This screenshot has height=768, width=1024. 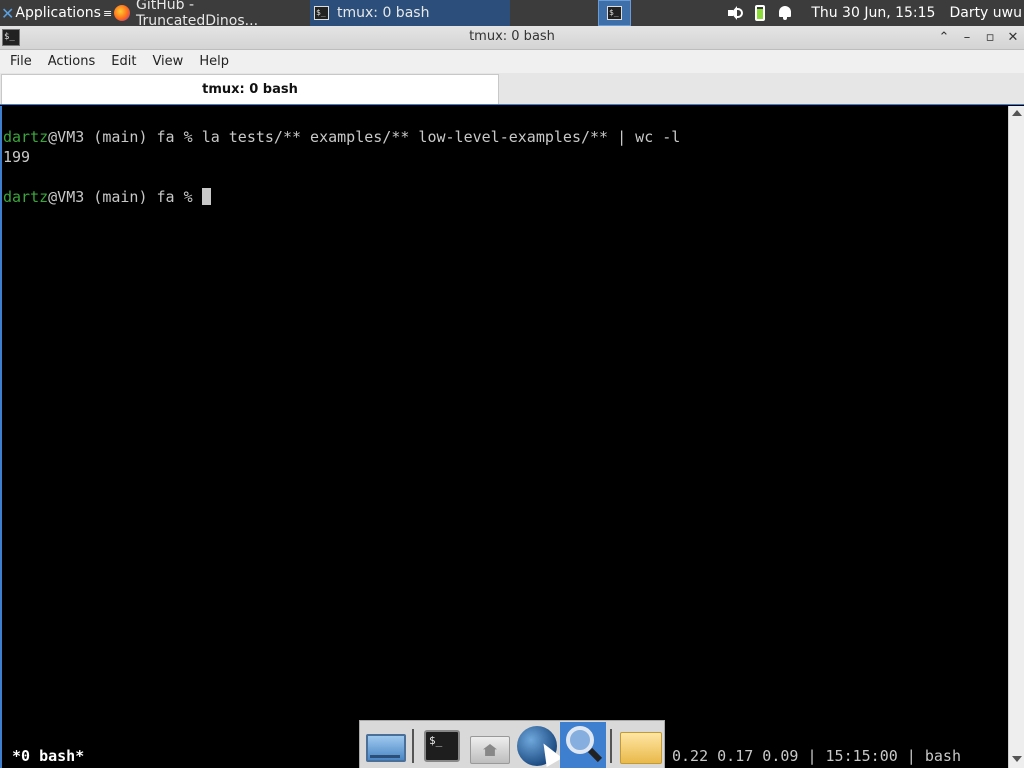 I want to click on tab-bar: tmux: 0 bash, so click(x=512, y=89).